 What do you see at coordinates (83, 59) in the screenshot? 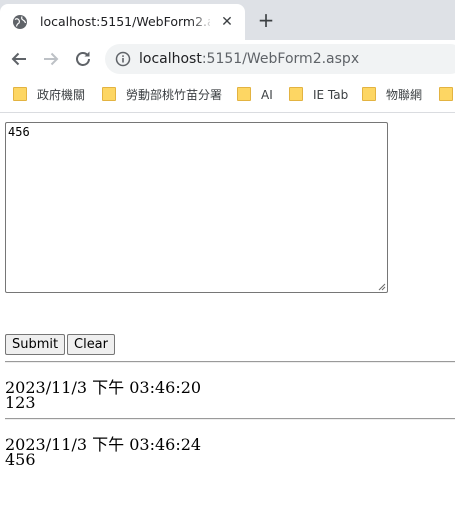
I see `reload-icon` at bounding box center [83, 59].